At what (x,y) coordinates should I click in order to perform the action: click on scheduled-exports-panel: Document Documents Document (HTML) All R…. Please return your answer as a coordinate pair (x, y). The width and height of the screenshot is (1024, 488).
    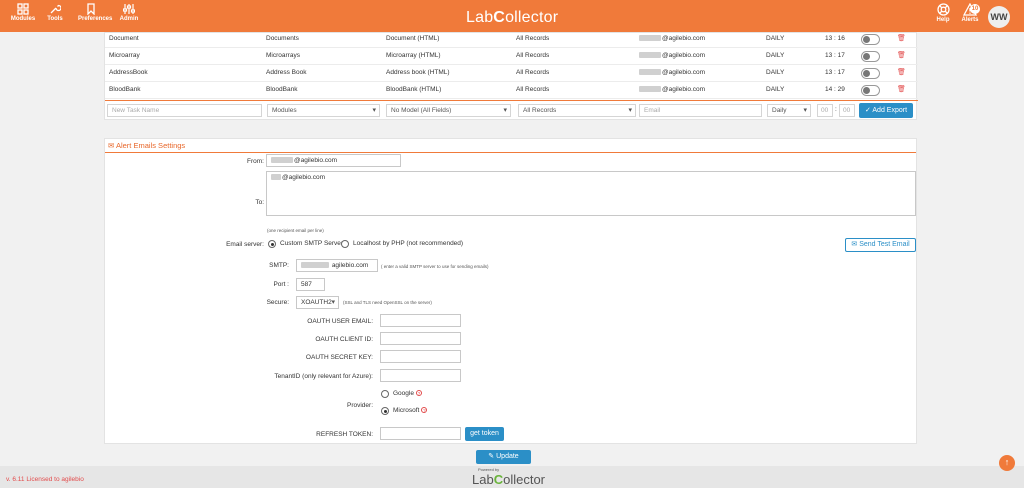
    Looking at the image, I should click on (511, 76).